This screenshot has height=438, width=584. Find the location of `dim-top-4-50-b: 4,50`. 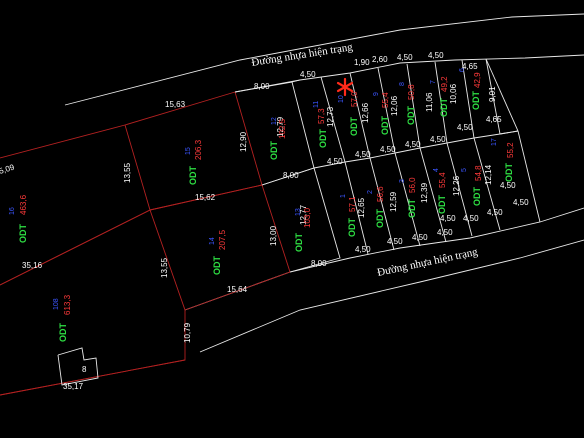

dim-top-4-50-b: 4,50 is located at coordinates (405, 57).